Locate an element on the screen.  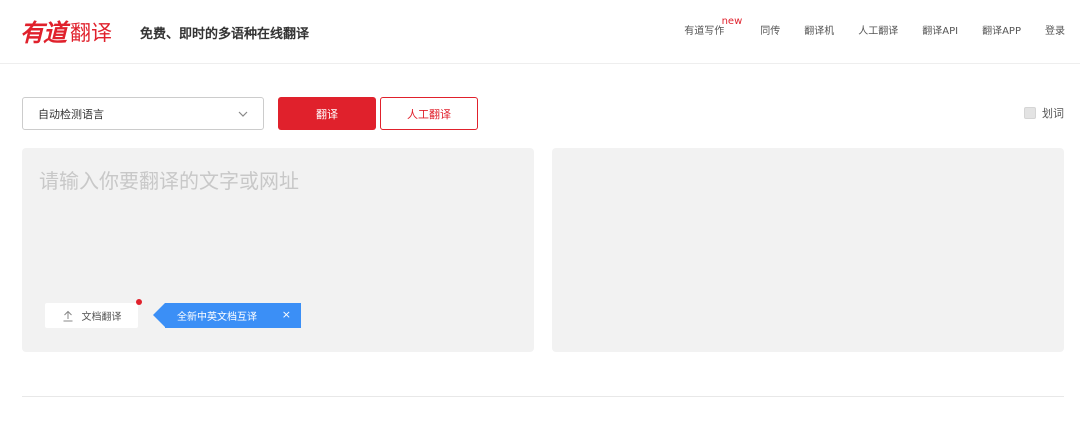
top-nav: 有道写作 new 同传 翻译机 人工翻译 翻译API 翻译APP 登录 is located at coordinates (874, 29).